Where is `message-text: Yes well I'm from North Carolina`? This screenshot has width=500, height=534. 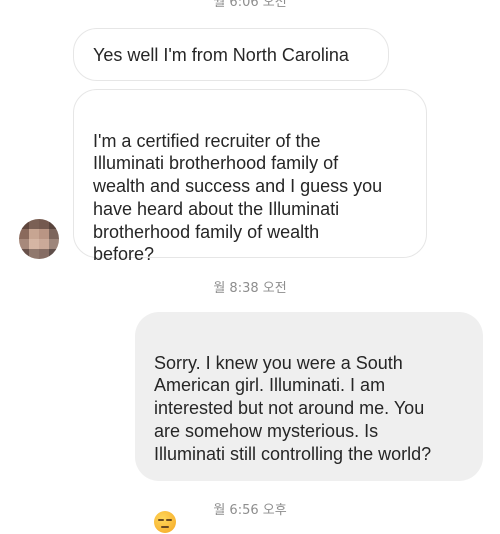 message-text: Yes well I'm from North Carolina is located at coordinates (221, 55).